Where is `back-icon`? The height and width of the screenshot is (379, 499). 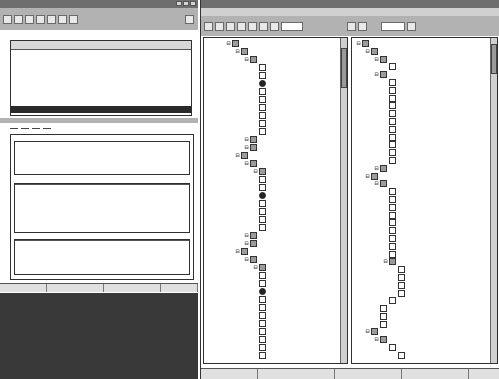 back-icon is located at coordinates (51, 19).